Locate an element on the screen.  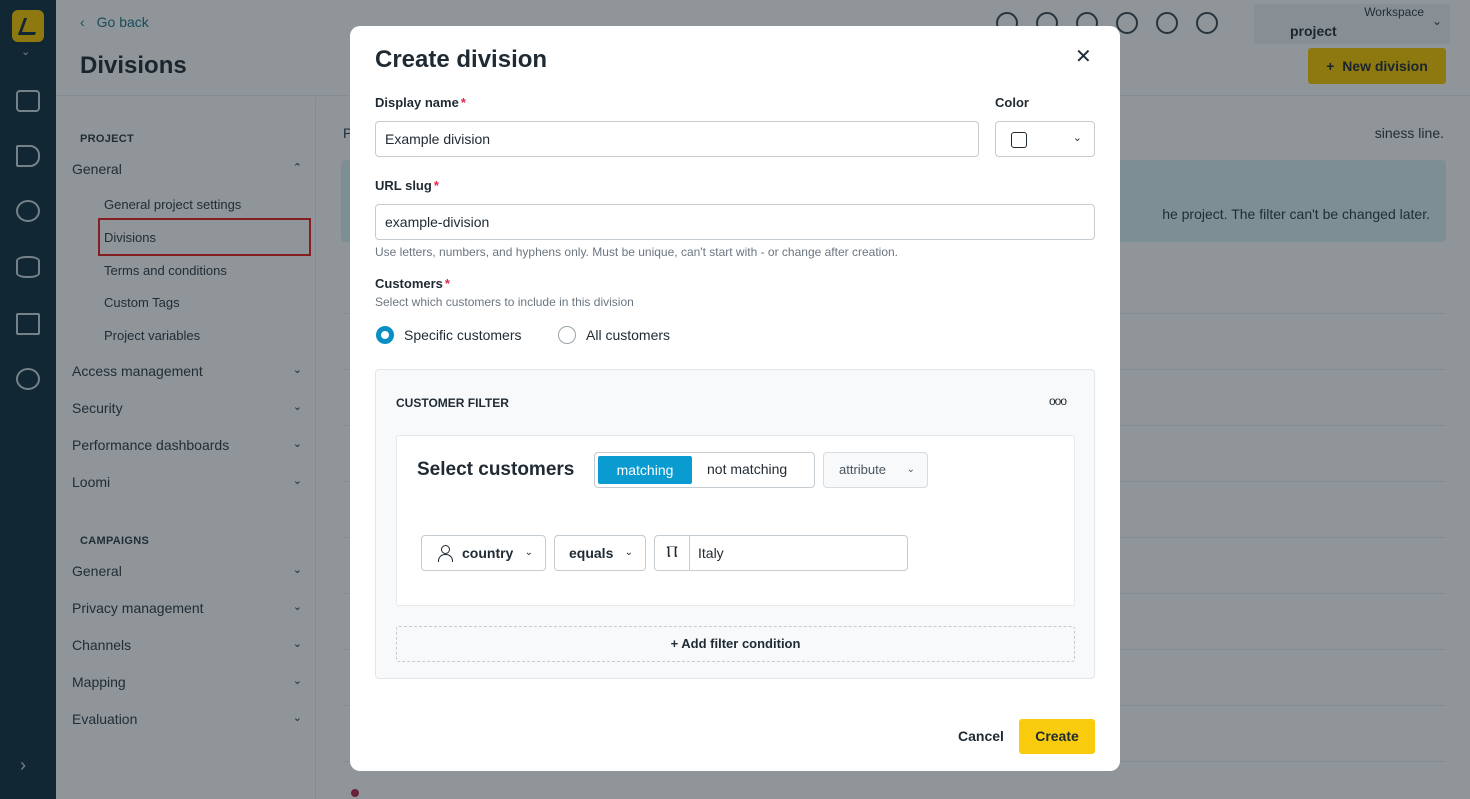
radio-selected-icon is located at coordinates (385, 335).